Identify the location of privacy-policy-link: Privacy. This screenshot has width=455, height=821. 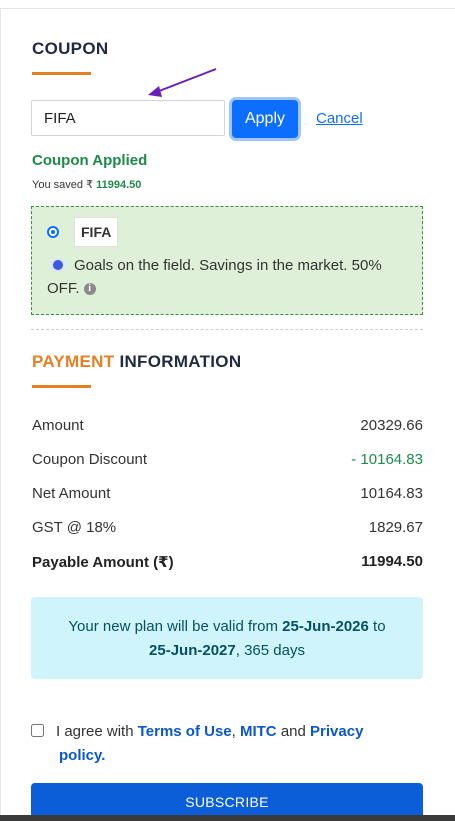
(336, 731).